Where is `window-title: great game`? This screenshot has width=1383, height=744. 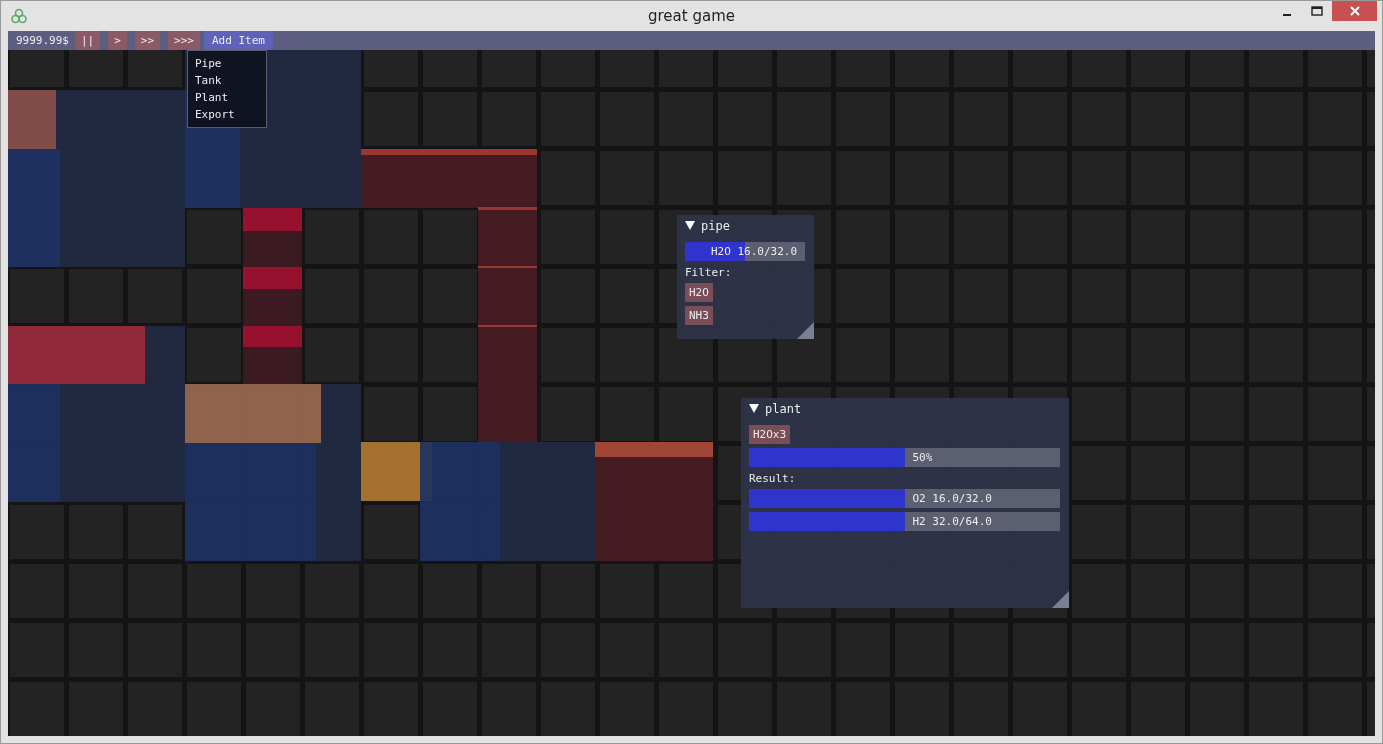 window-title: great game is located at coordinates (691, 16).